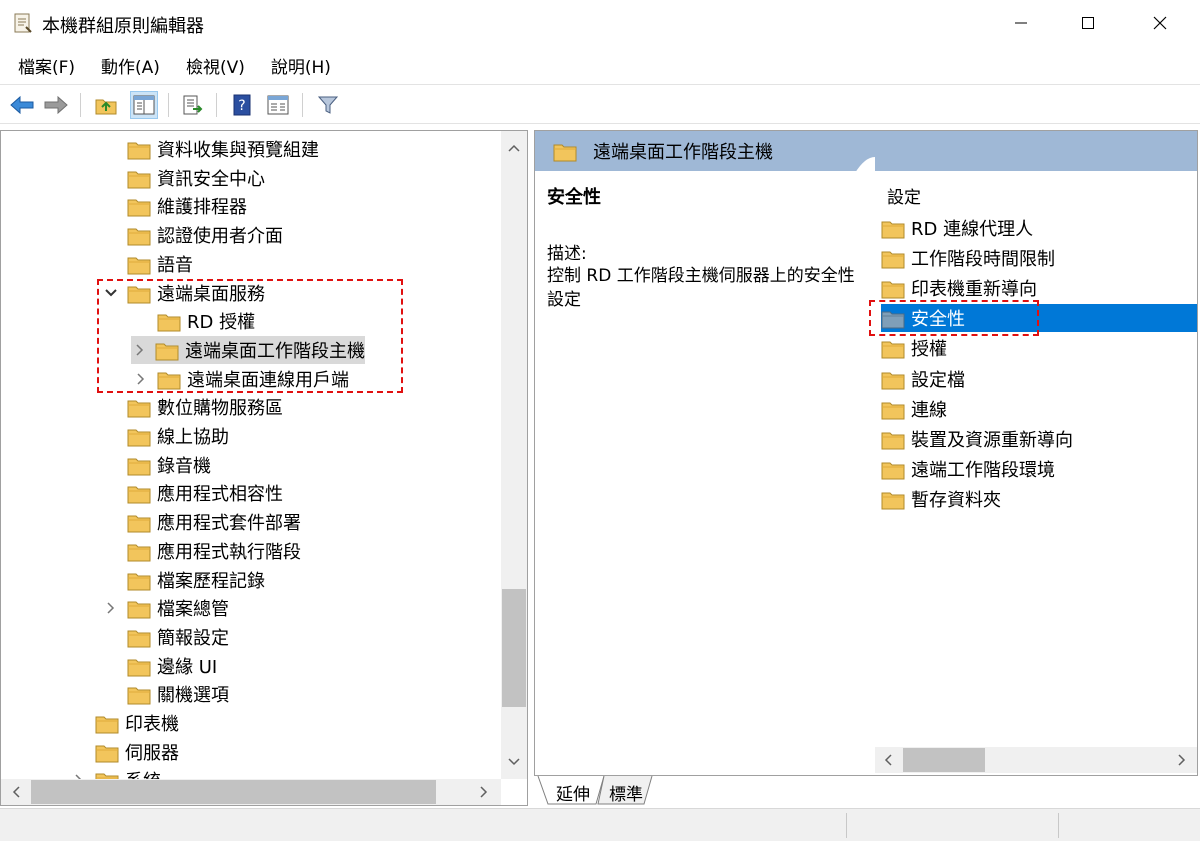 This screenshot has height=841, width=1200. What do you see at coordinates (954, 318) in the screenshot?
I see `annotation-highlight-box` at bounding box center [954, 318].